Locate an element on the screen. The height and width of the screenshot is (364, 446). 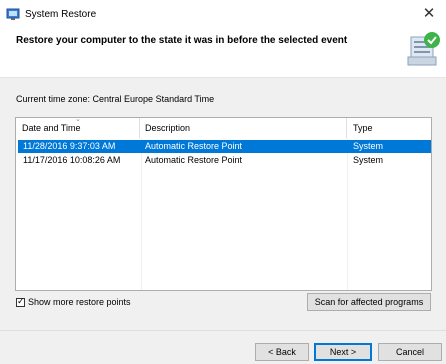
footer: < Back Next > Cancel is located at coordinates (223, 347).